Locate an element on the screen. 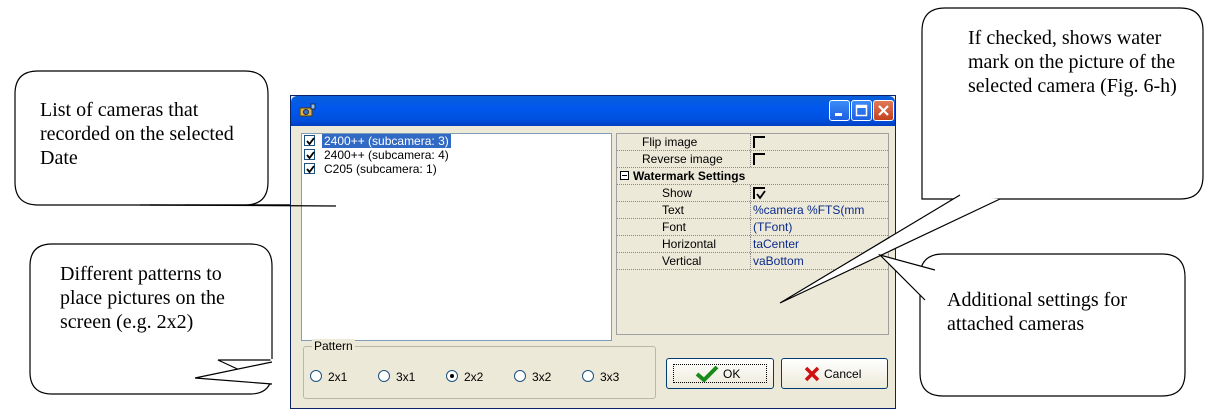  pattern-option-2x2: 2x2 is located at coordinates (464, 377).